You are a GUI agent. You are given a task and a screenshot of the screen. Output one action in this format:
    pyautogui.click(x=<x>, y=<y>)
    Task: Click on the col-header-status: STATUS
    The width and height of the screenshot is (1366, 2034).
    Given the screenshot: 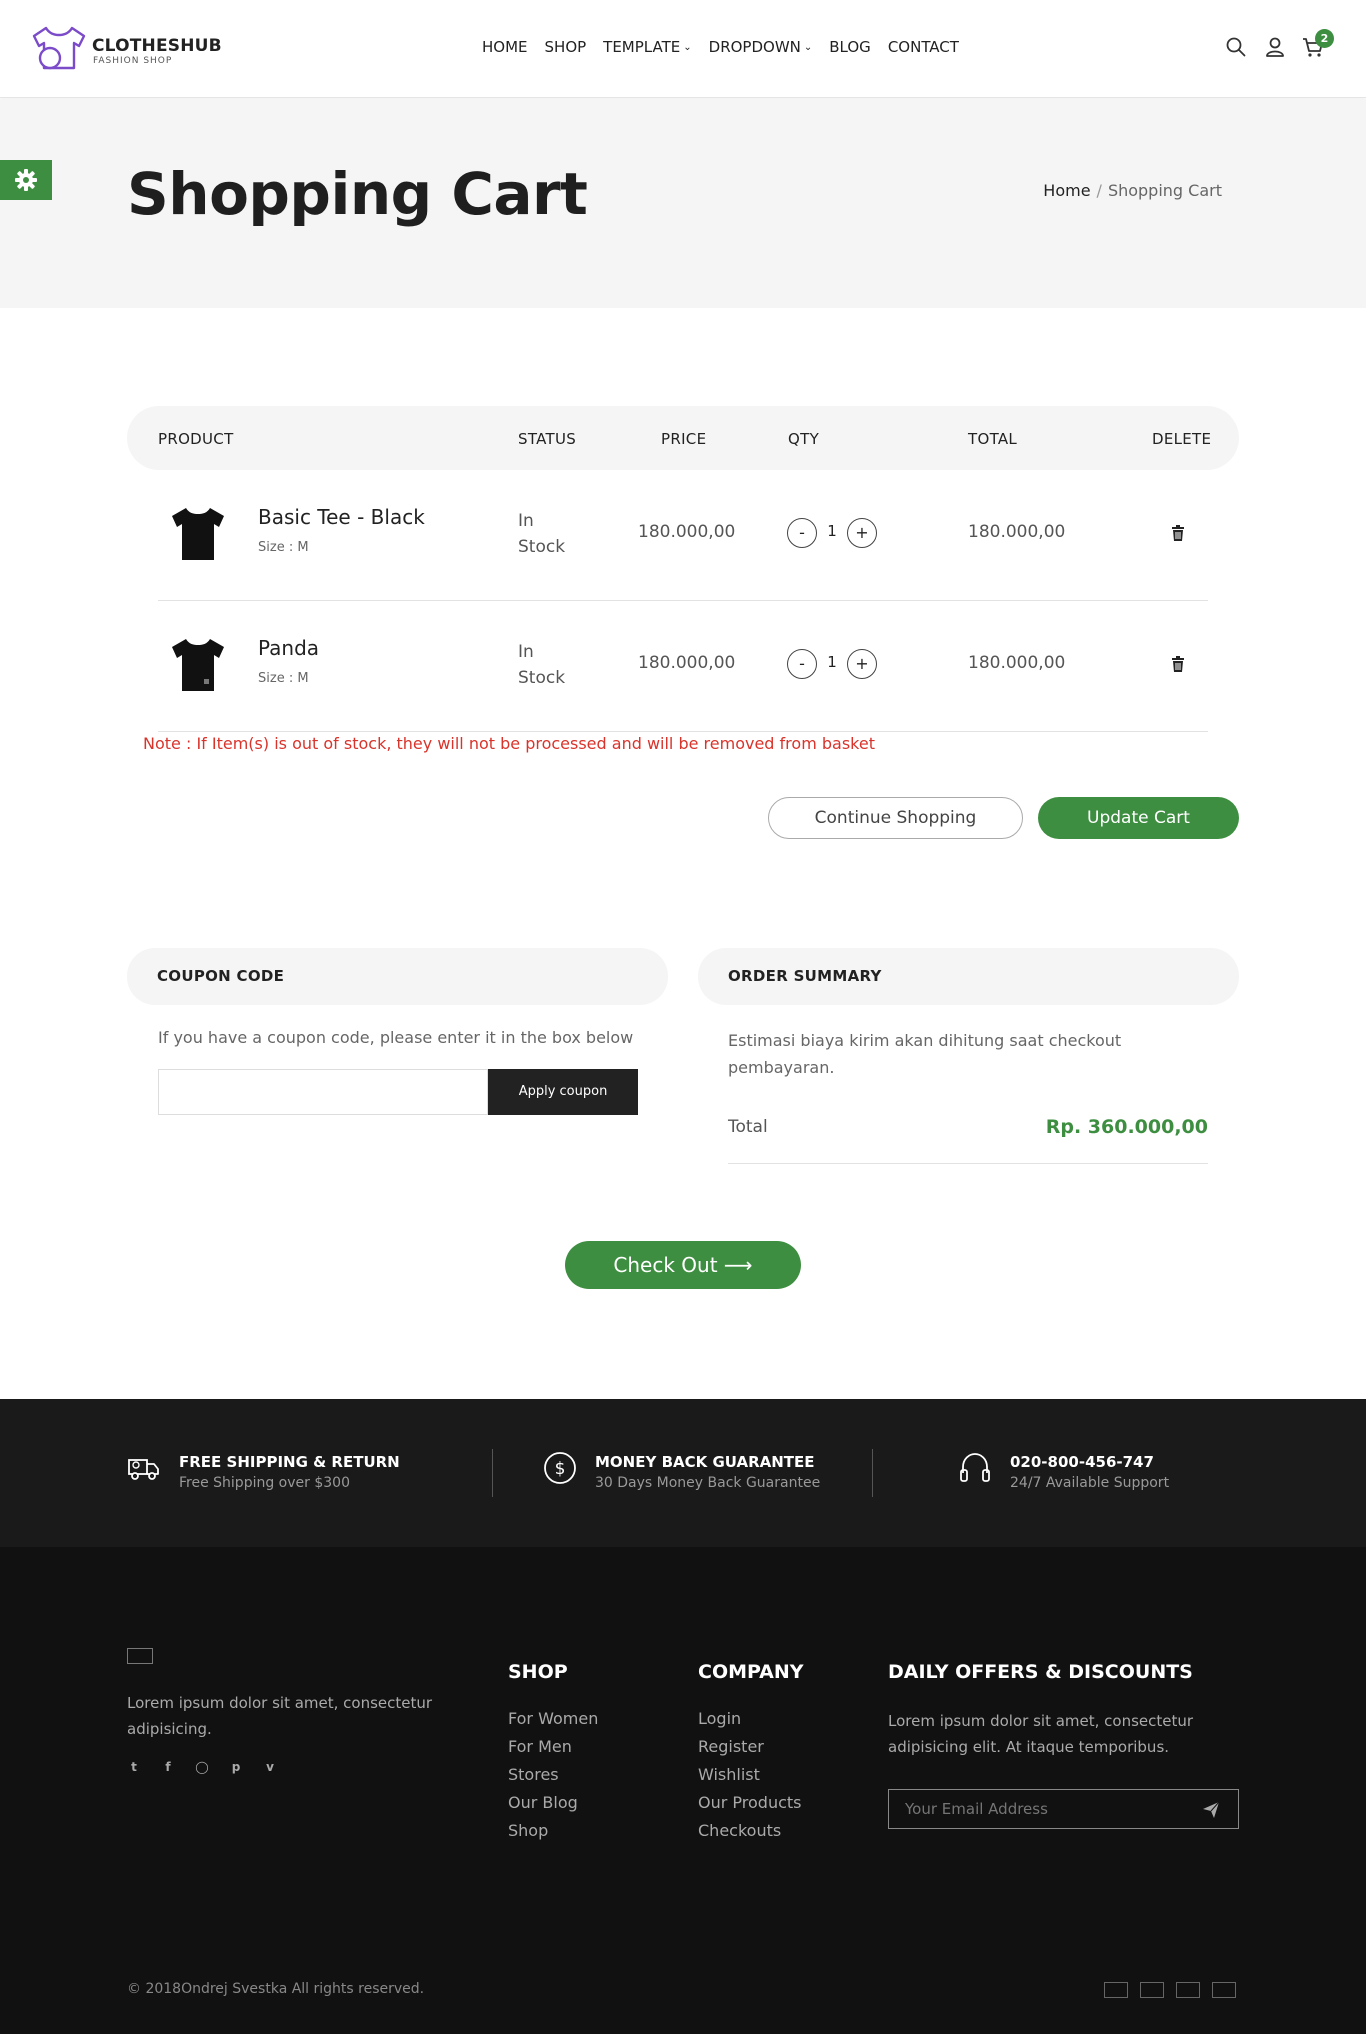 What is the action you would take?
    pyautogui.click(x=547, y=439)
    